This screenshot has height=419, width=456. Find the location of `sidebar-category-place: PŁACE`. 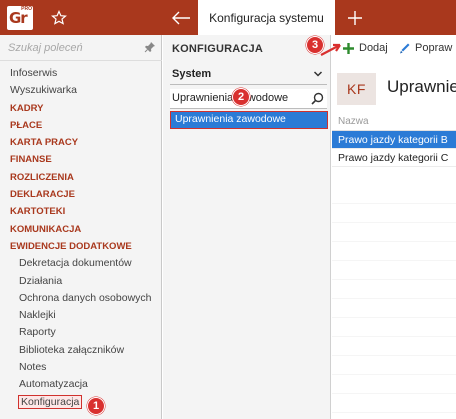

sidebar-category-place: PŁACE is located at coordinates (80, 125).